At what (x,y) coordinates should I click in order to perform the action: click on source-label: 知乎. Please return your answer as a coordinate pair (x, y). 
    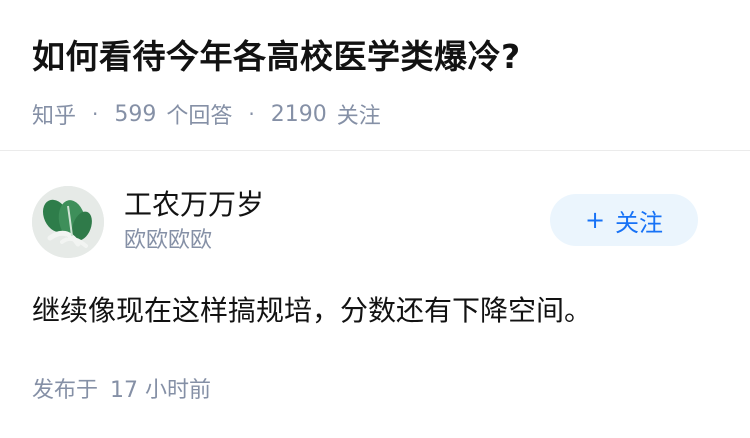
    Looking at the image, I should click on (54, 114).